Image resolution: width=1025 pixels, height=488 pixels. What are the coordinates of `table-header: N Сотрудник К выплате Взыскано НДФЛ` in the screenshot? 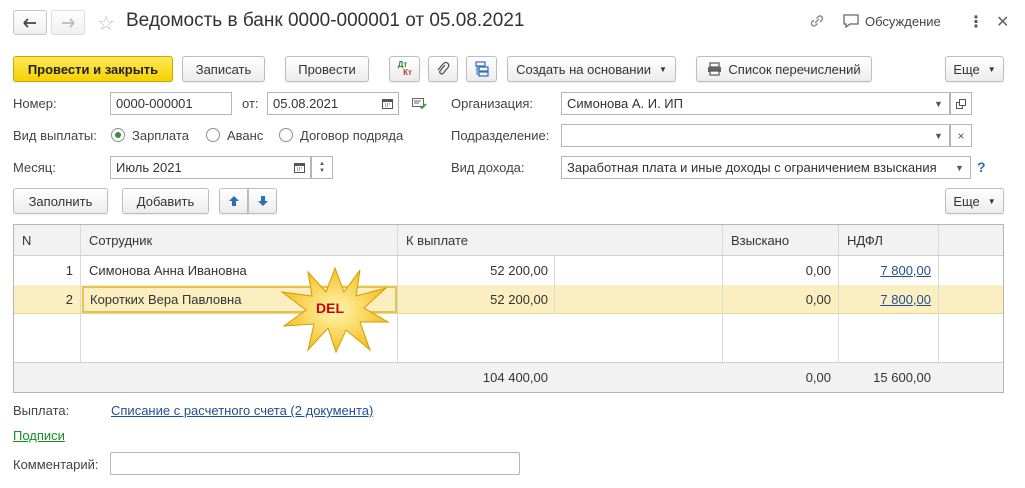 It's located at (508, 240).